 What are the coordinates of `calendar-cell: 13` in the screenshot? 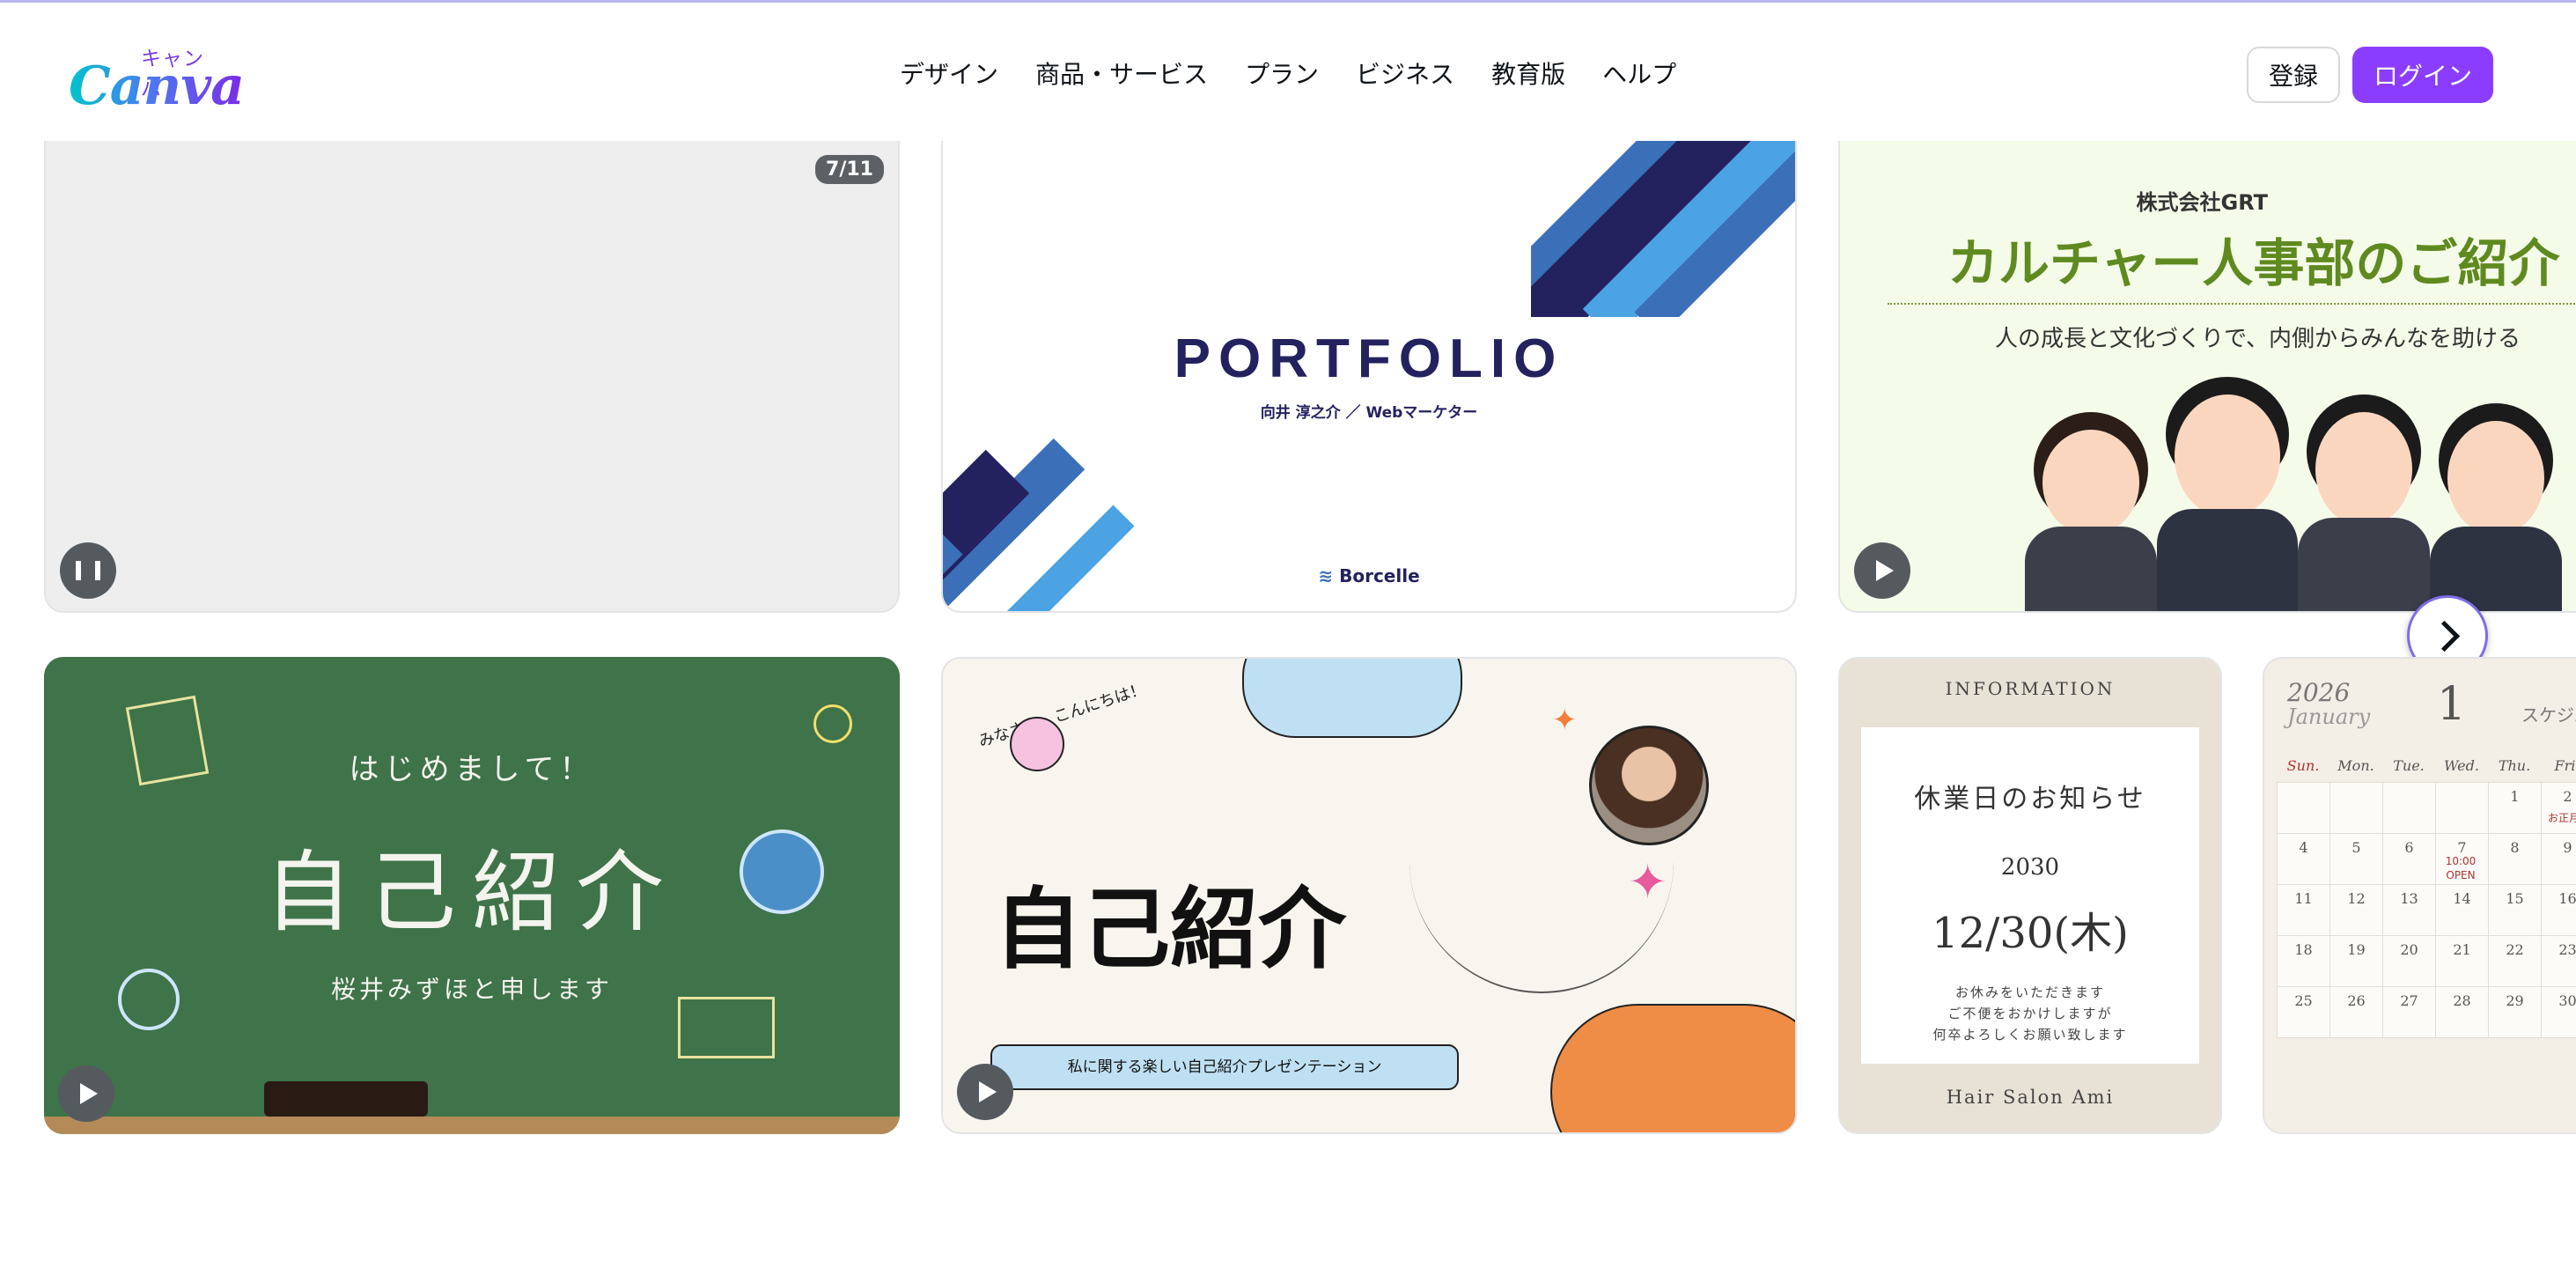 It's located at (2409, 910).